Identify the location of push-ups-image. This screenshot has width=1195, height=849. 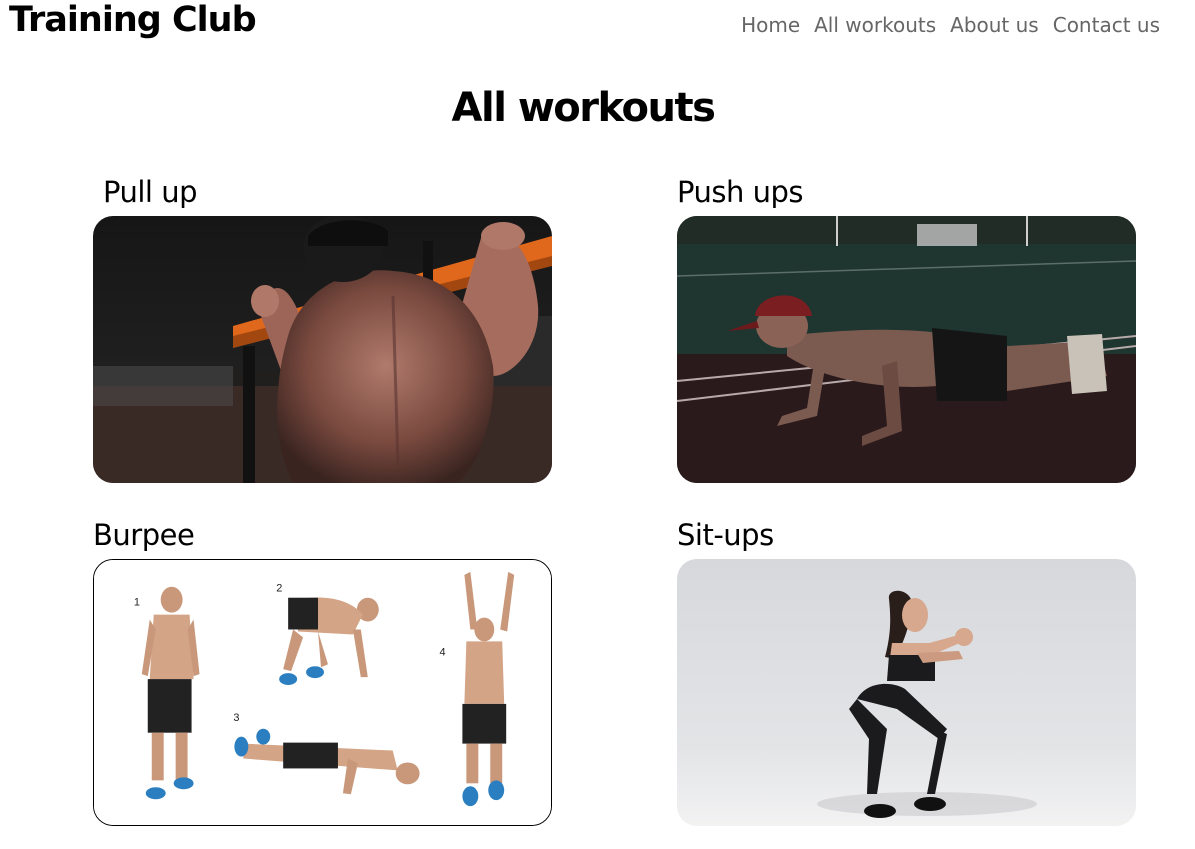
(906, 349).